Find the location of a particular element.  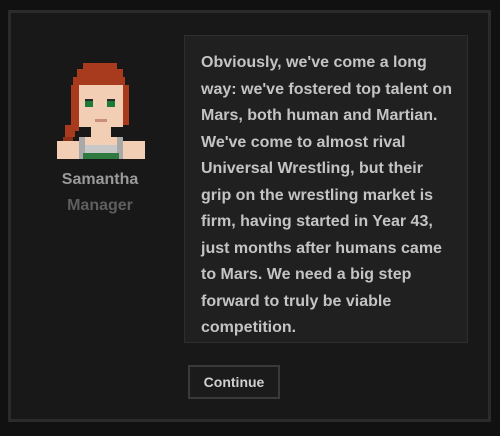

speaker-name: Samantha is located at coordinates (100, 179).